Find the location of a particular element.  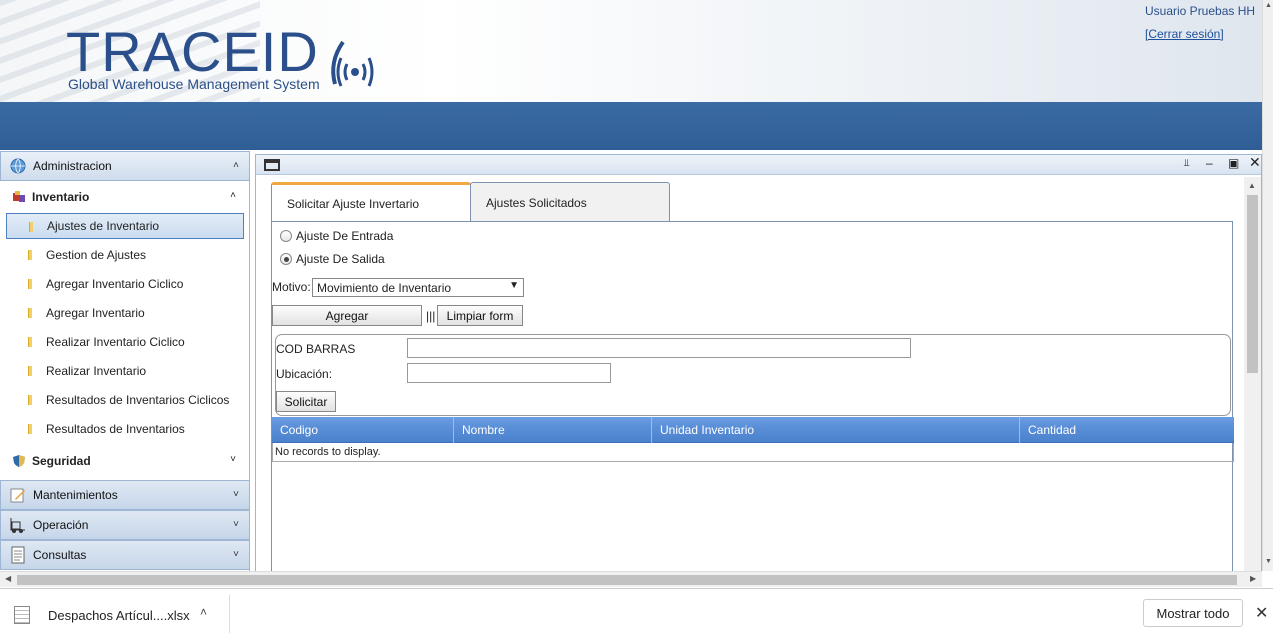

menu-item-resultados-ciclicos: Resultados de Inventarios Ciclicos is located at coordinates (125, 400).